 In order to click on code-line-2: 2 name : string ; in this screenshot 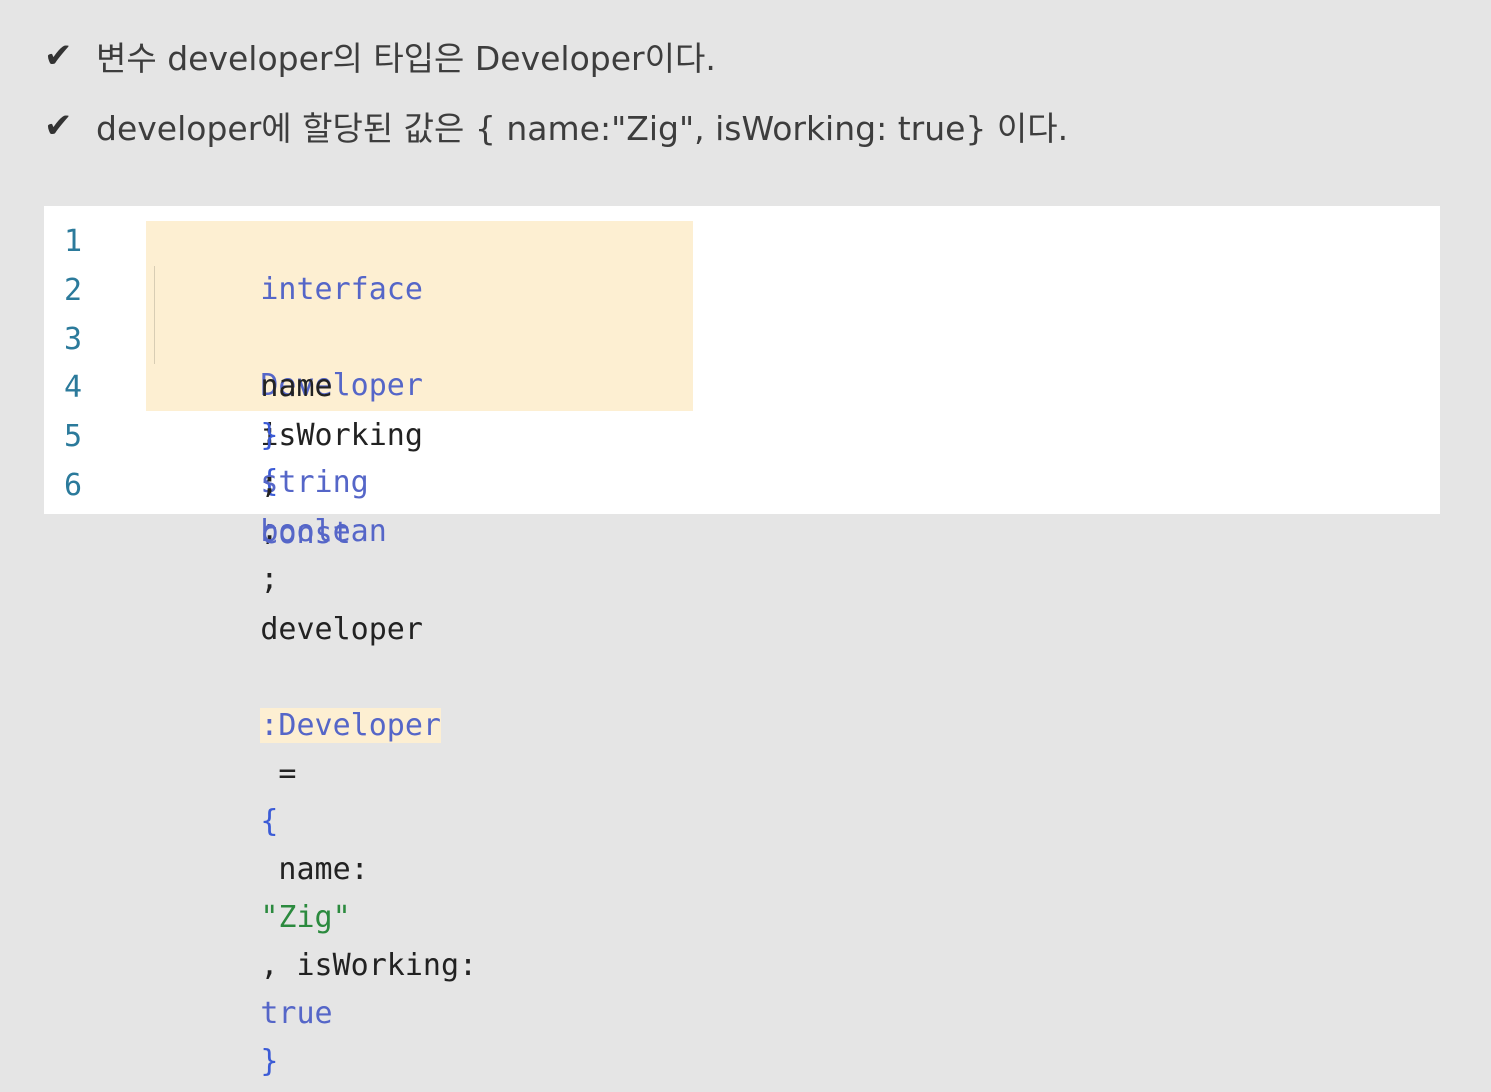, I will do `click(206, 407)`.